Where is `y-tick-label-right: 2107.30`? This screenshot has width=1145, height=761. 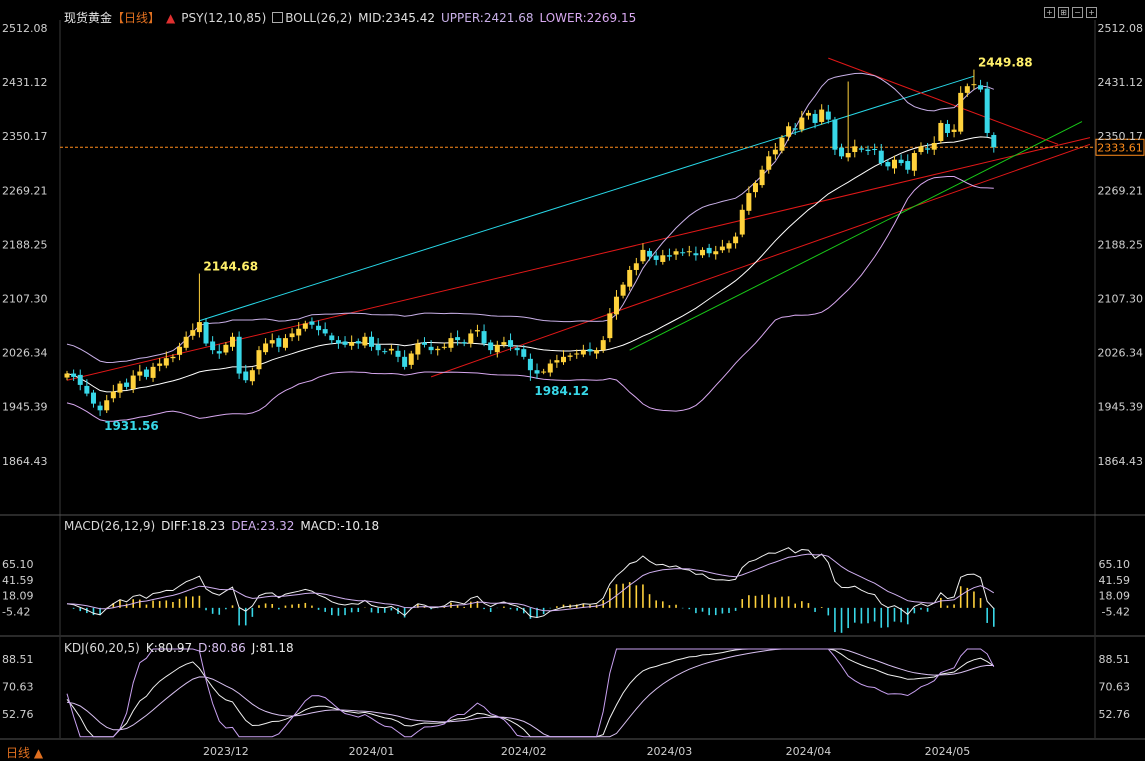 y-tick-label-right: 2107.30 is located at coordinates (1121, 298).